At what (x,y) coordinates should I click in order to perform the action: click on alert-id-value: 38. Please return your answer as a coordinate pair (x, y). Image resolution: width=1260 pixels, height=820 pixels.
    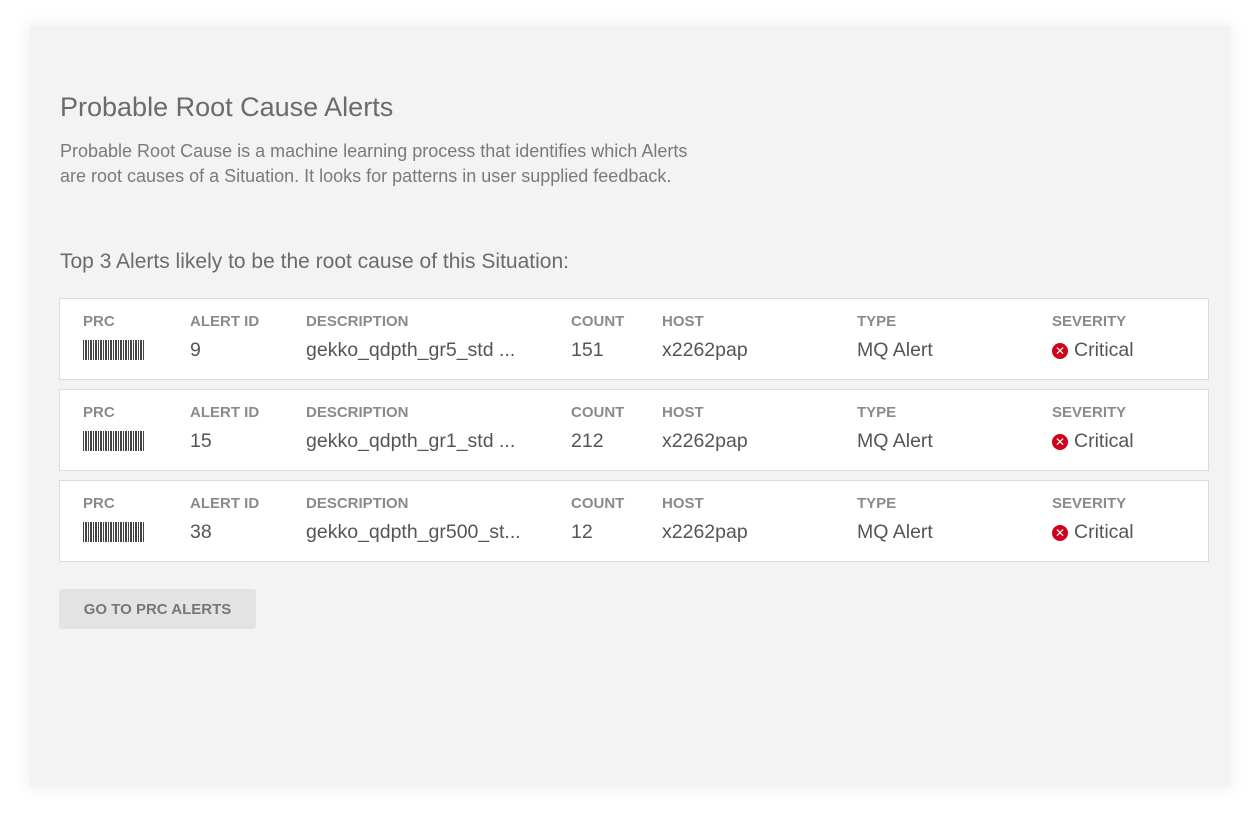
    Looking at the image, I should click on (201, 532).